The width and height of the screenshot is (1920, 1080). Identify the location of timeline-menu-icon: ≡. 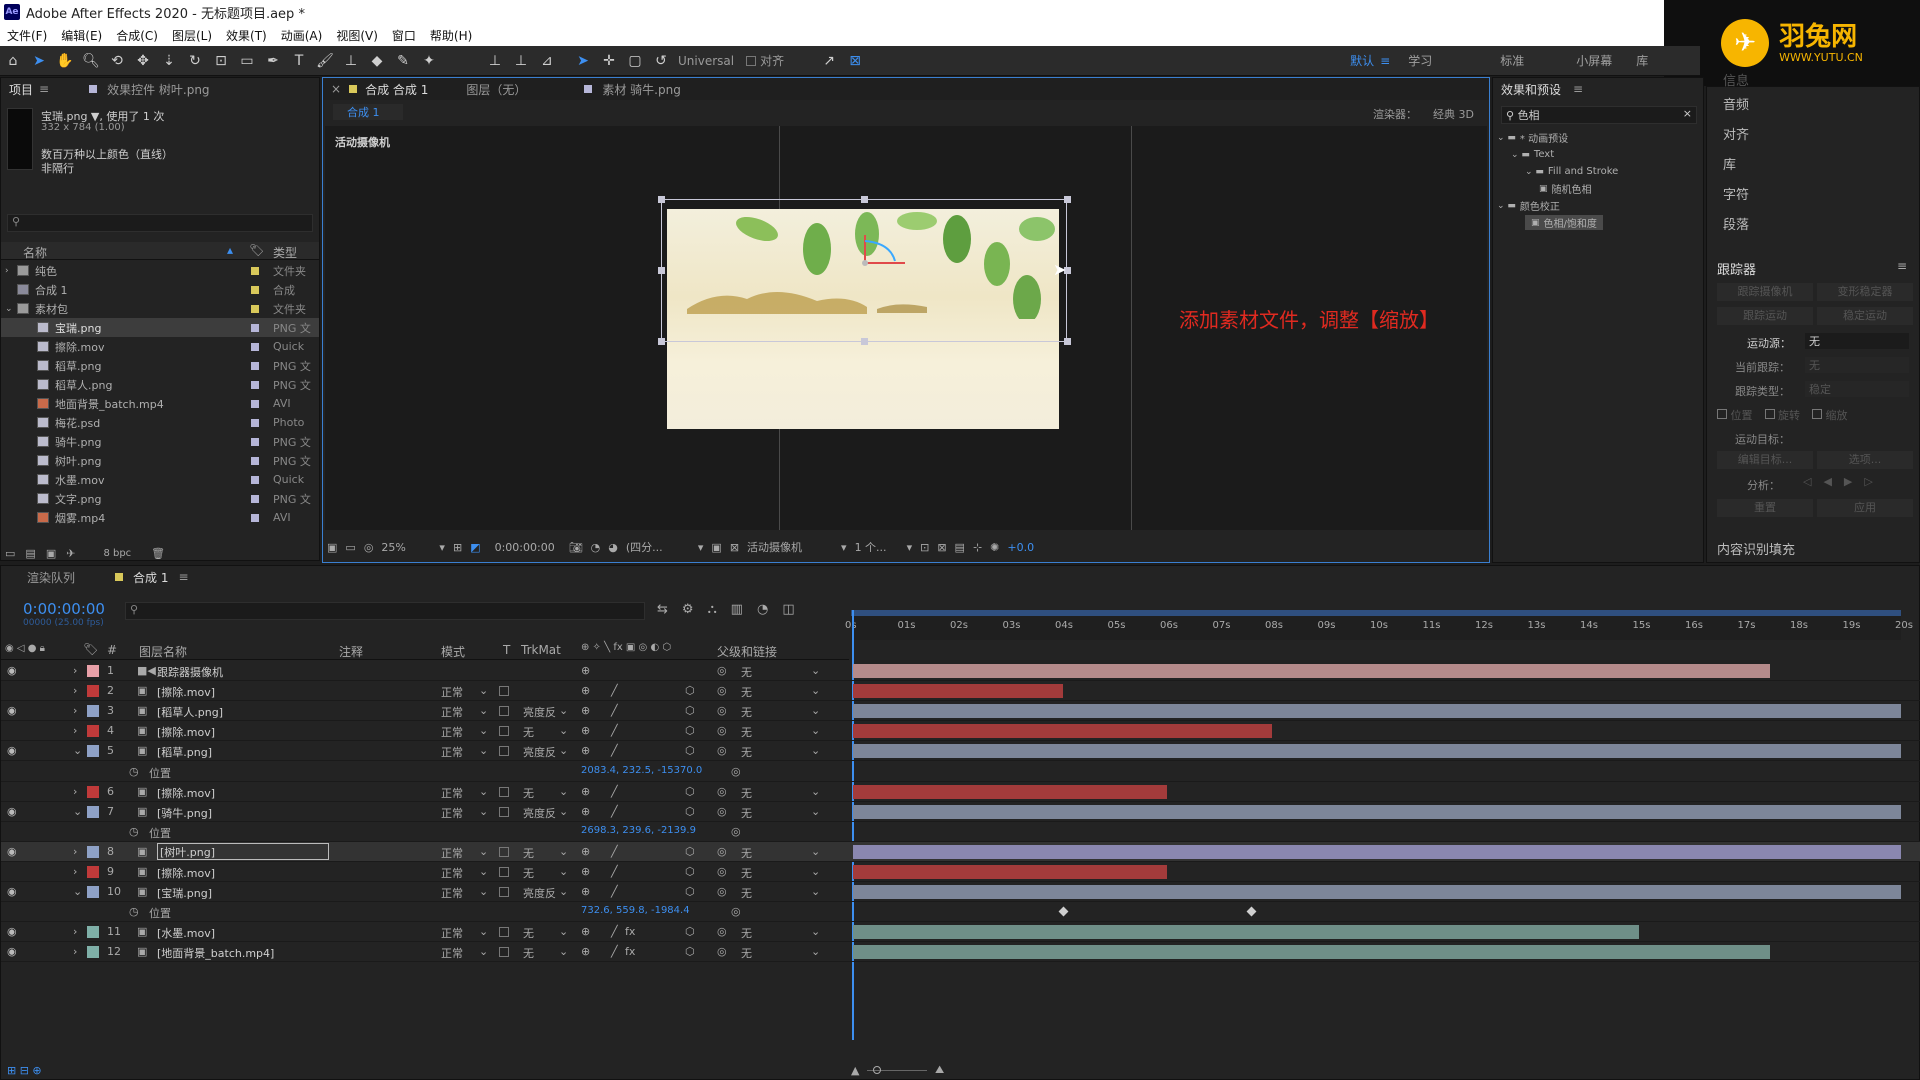
(183, 577).